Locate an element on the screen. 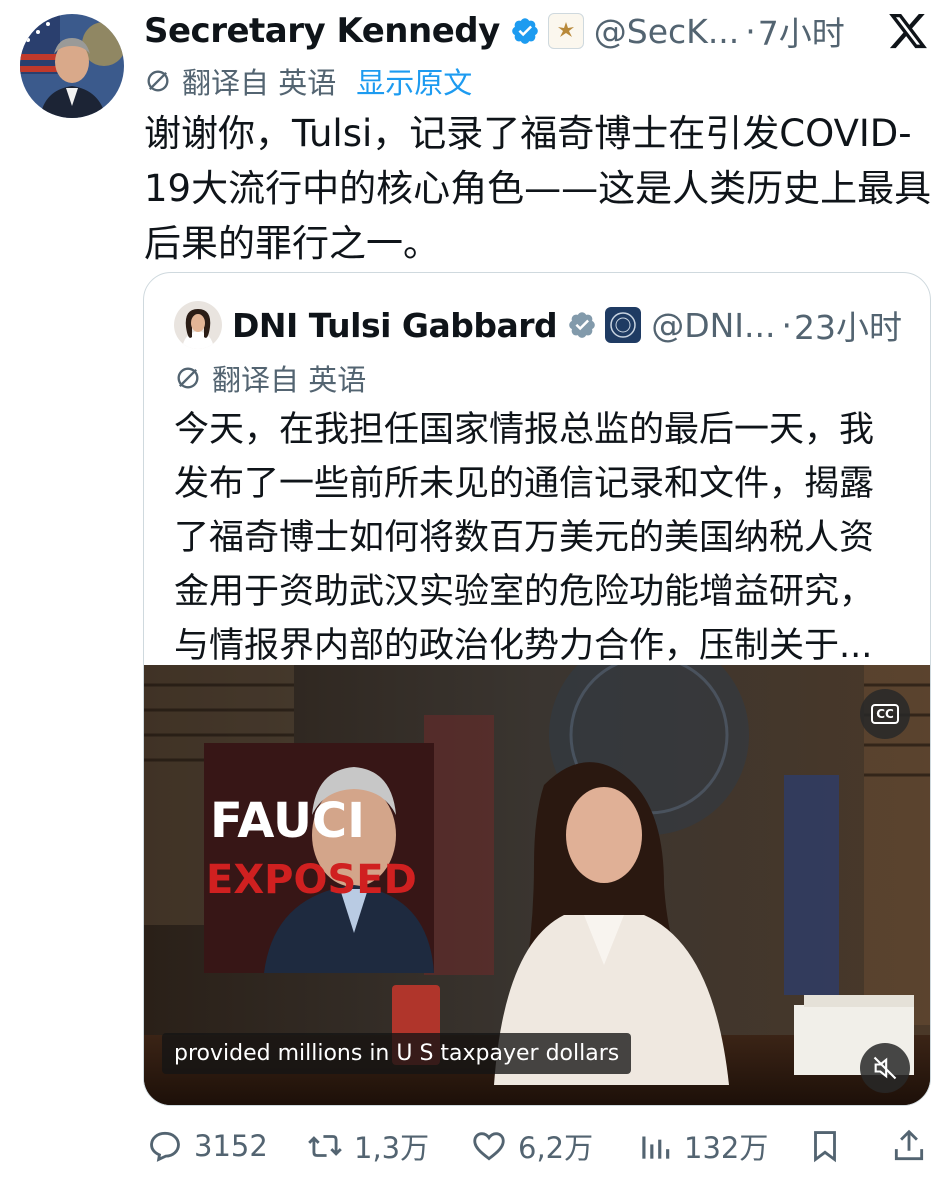  translation-notice: 翻译自 英语 显示原文 is located at coordinates (308, 81).